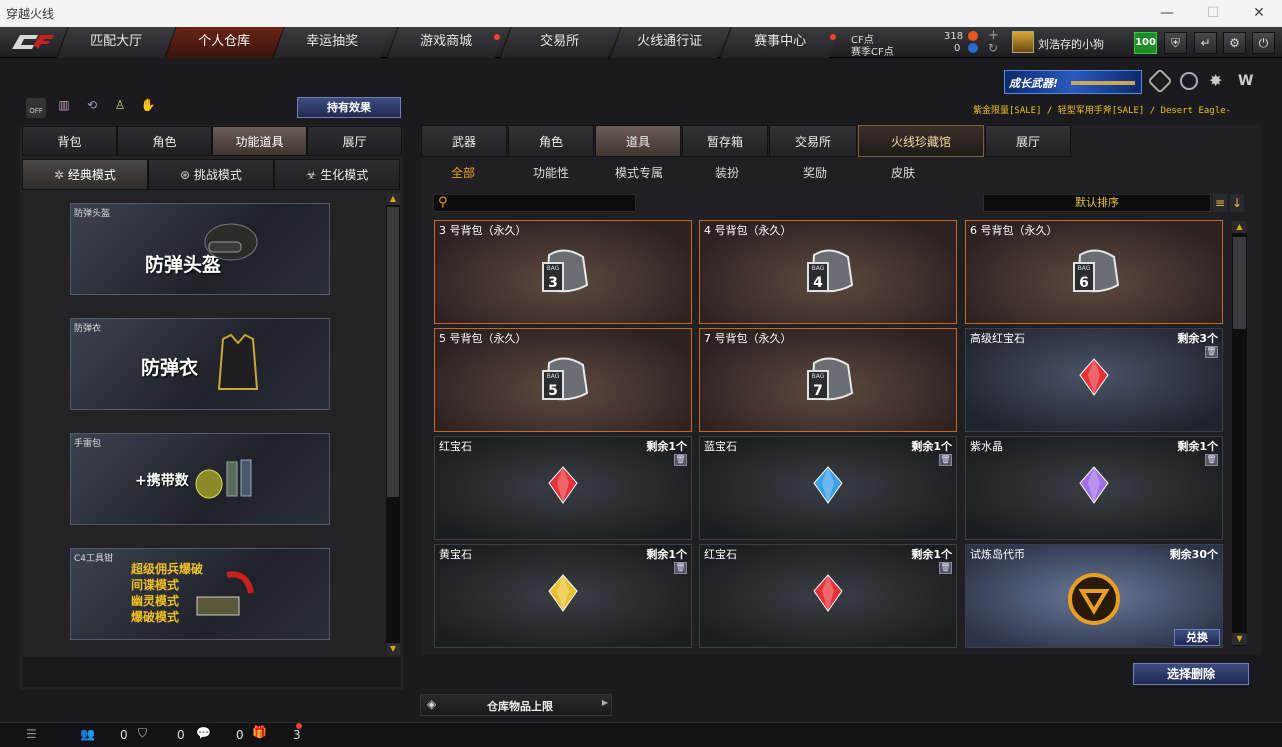  I want to click on tab-character: 角色, so click(164, 141).